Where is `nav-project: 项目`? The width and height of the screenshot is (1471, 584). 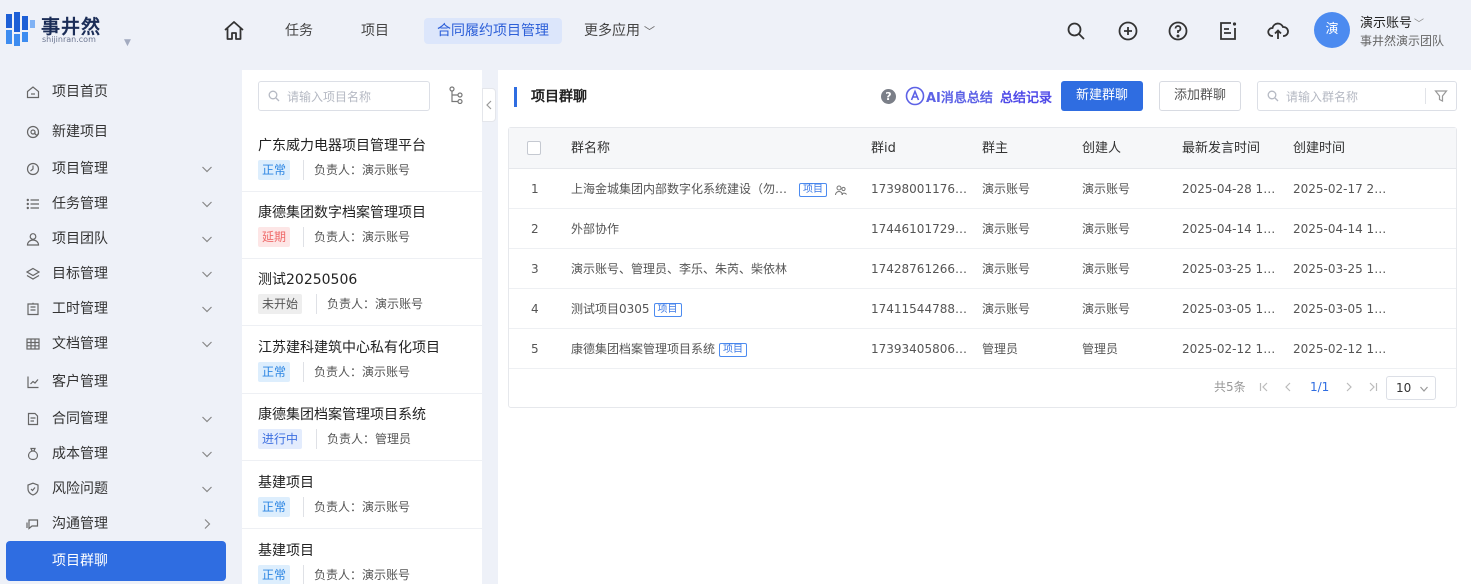 nav-project: 项目 is located at coordinates (375, 31).